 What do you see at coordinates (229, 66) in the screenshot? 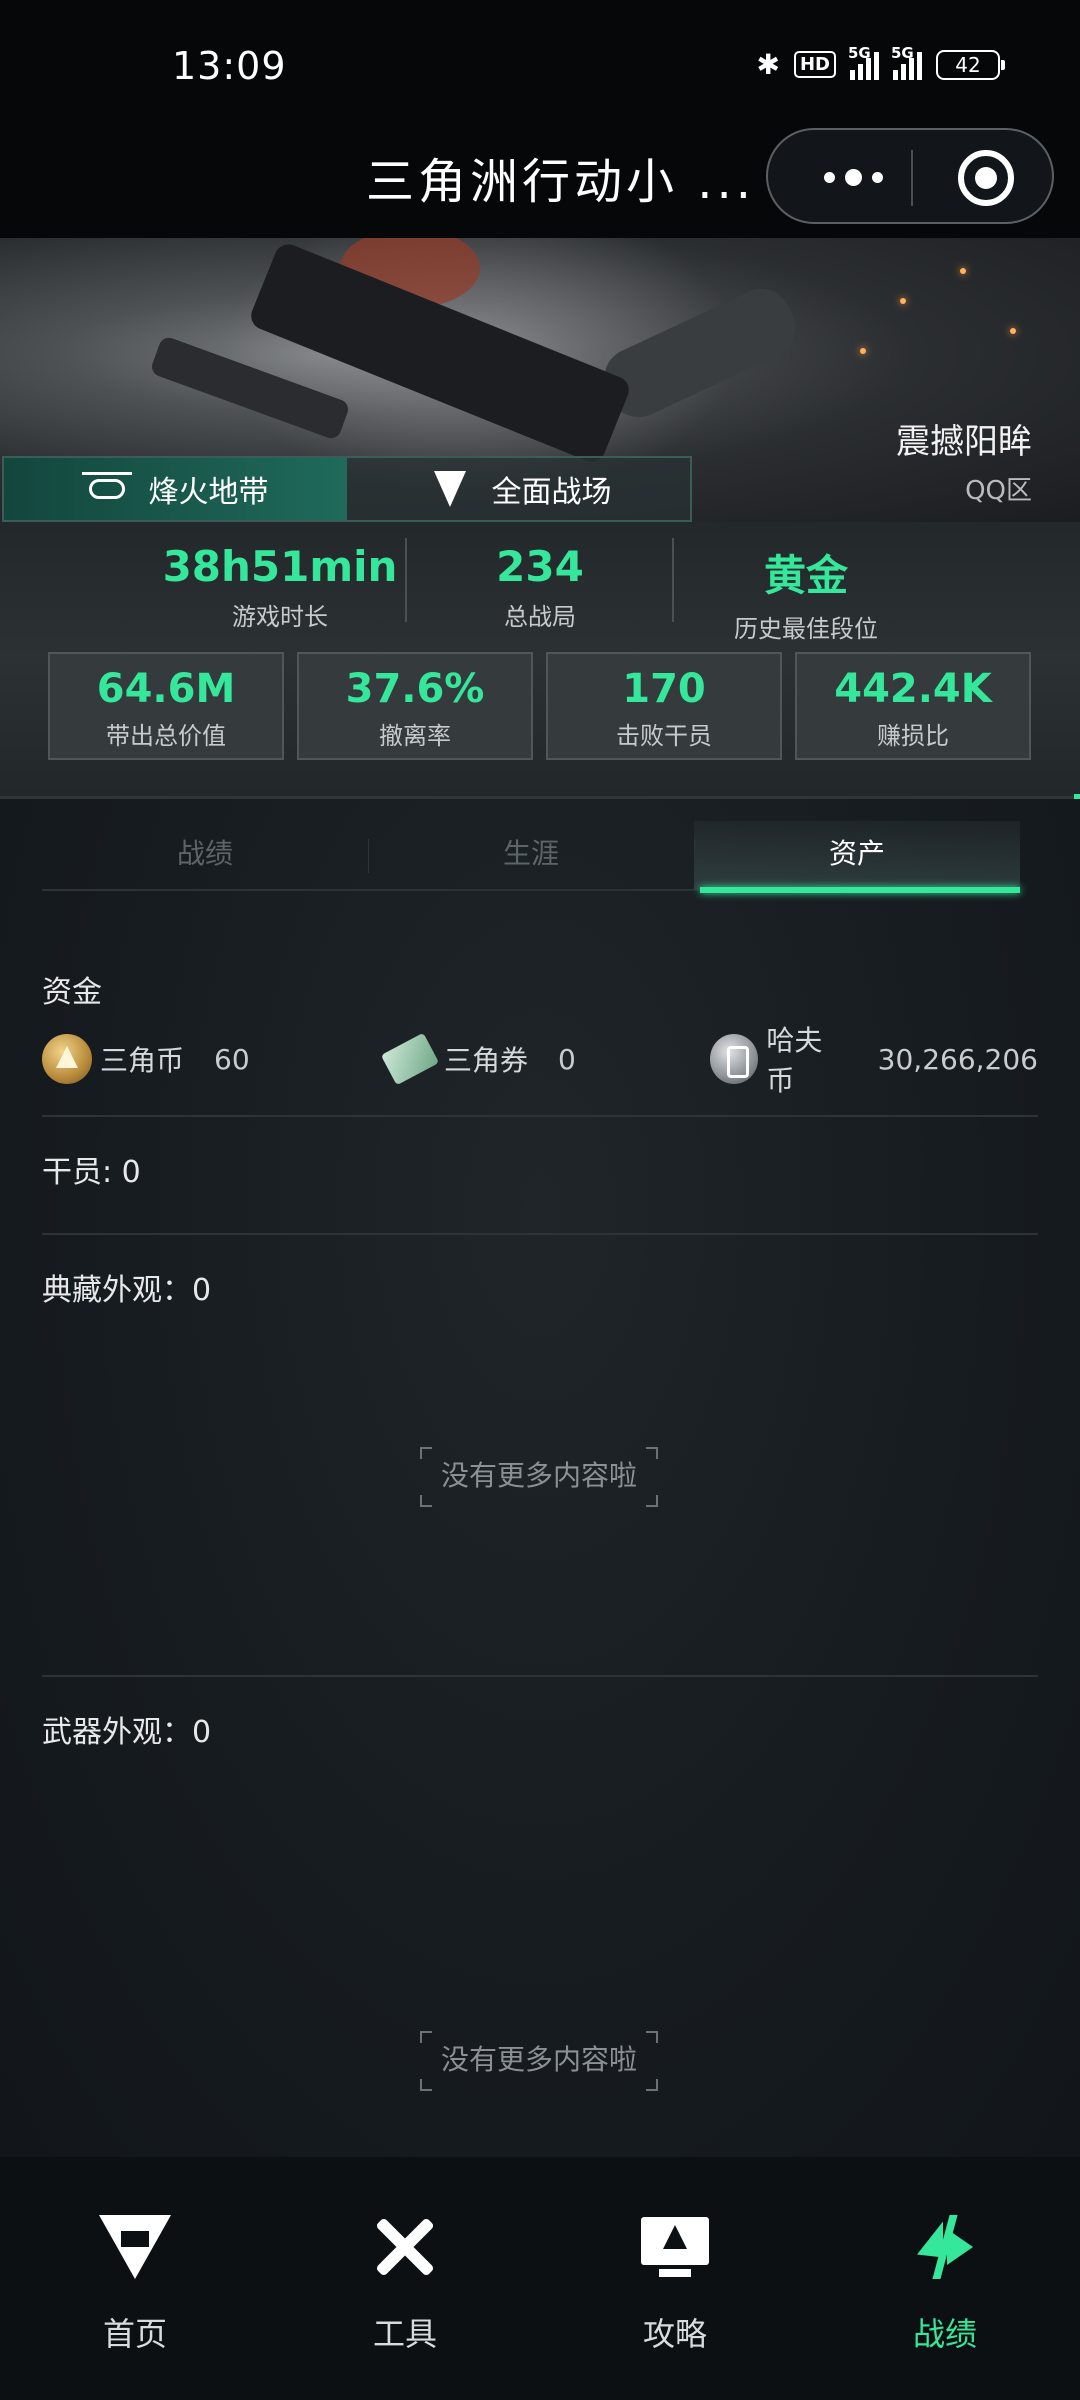
I see `status-time: 13:09` at bounding box center [229, 66].